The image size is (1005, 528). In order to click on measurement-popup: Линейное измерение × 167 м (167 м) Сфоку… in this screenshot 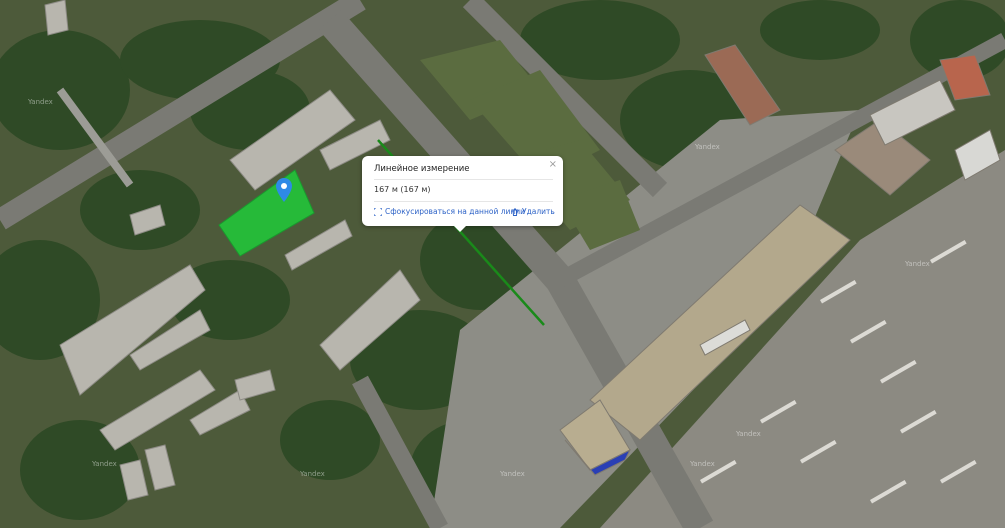, I will do `click(462, 194)`.